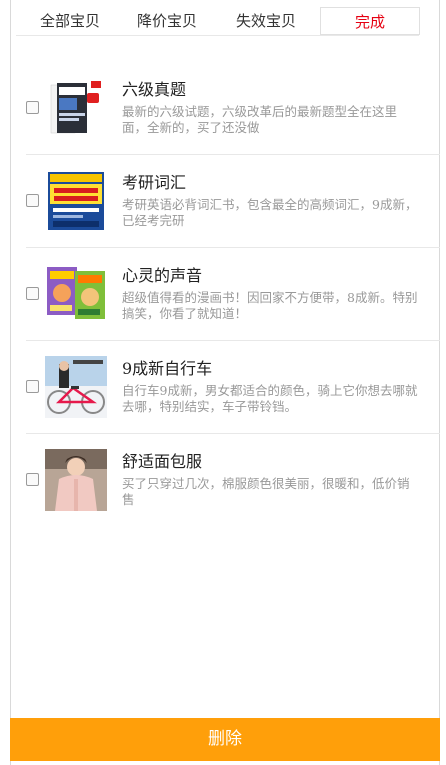  I want to click on item-title: 9成新自行车, so click(272, 369).